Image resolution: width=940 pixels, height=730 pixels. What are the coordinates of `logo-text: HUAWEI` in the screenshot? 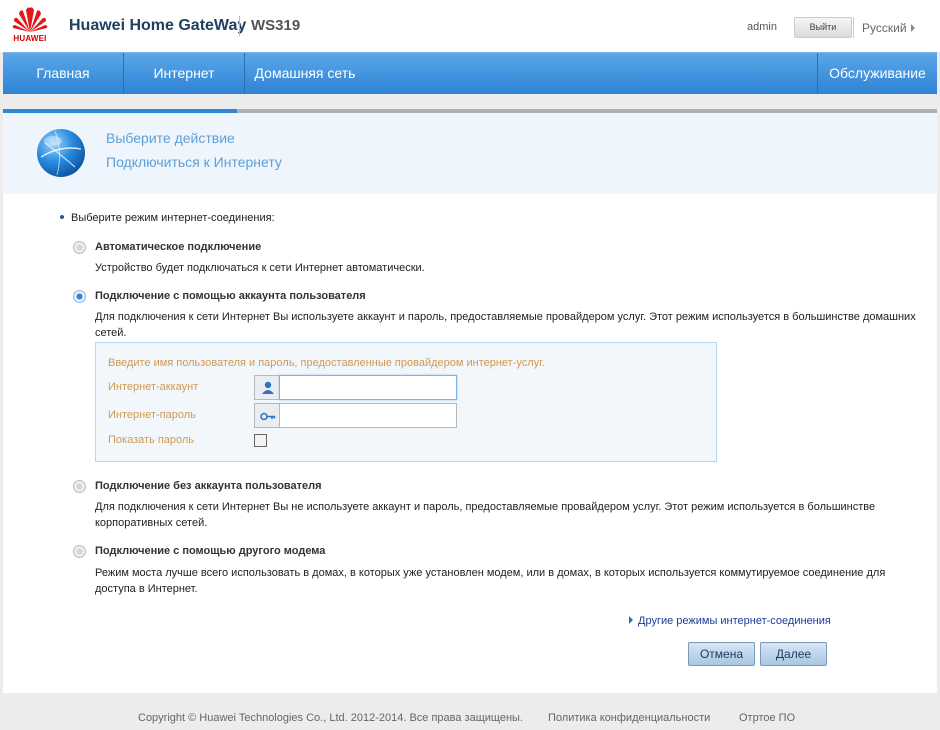 It's located at (30, 38).